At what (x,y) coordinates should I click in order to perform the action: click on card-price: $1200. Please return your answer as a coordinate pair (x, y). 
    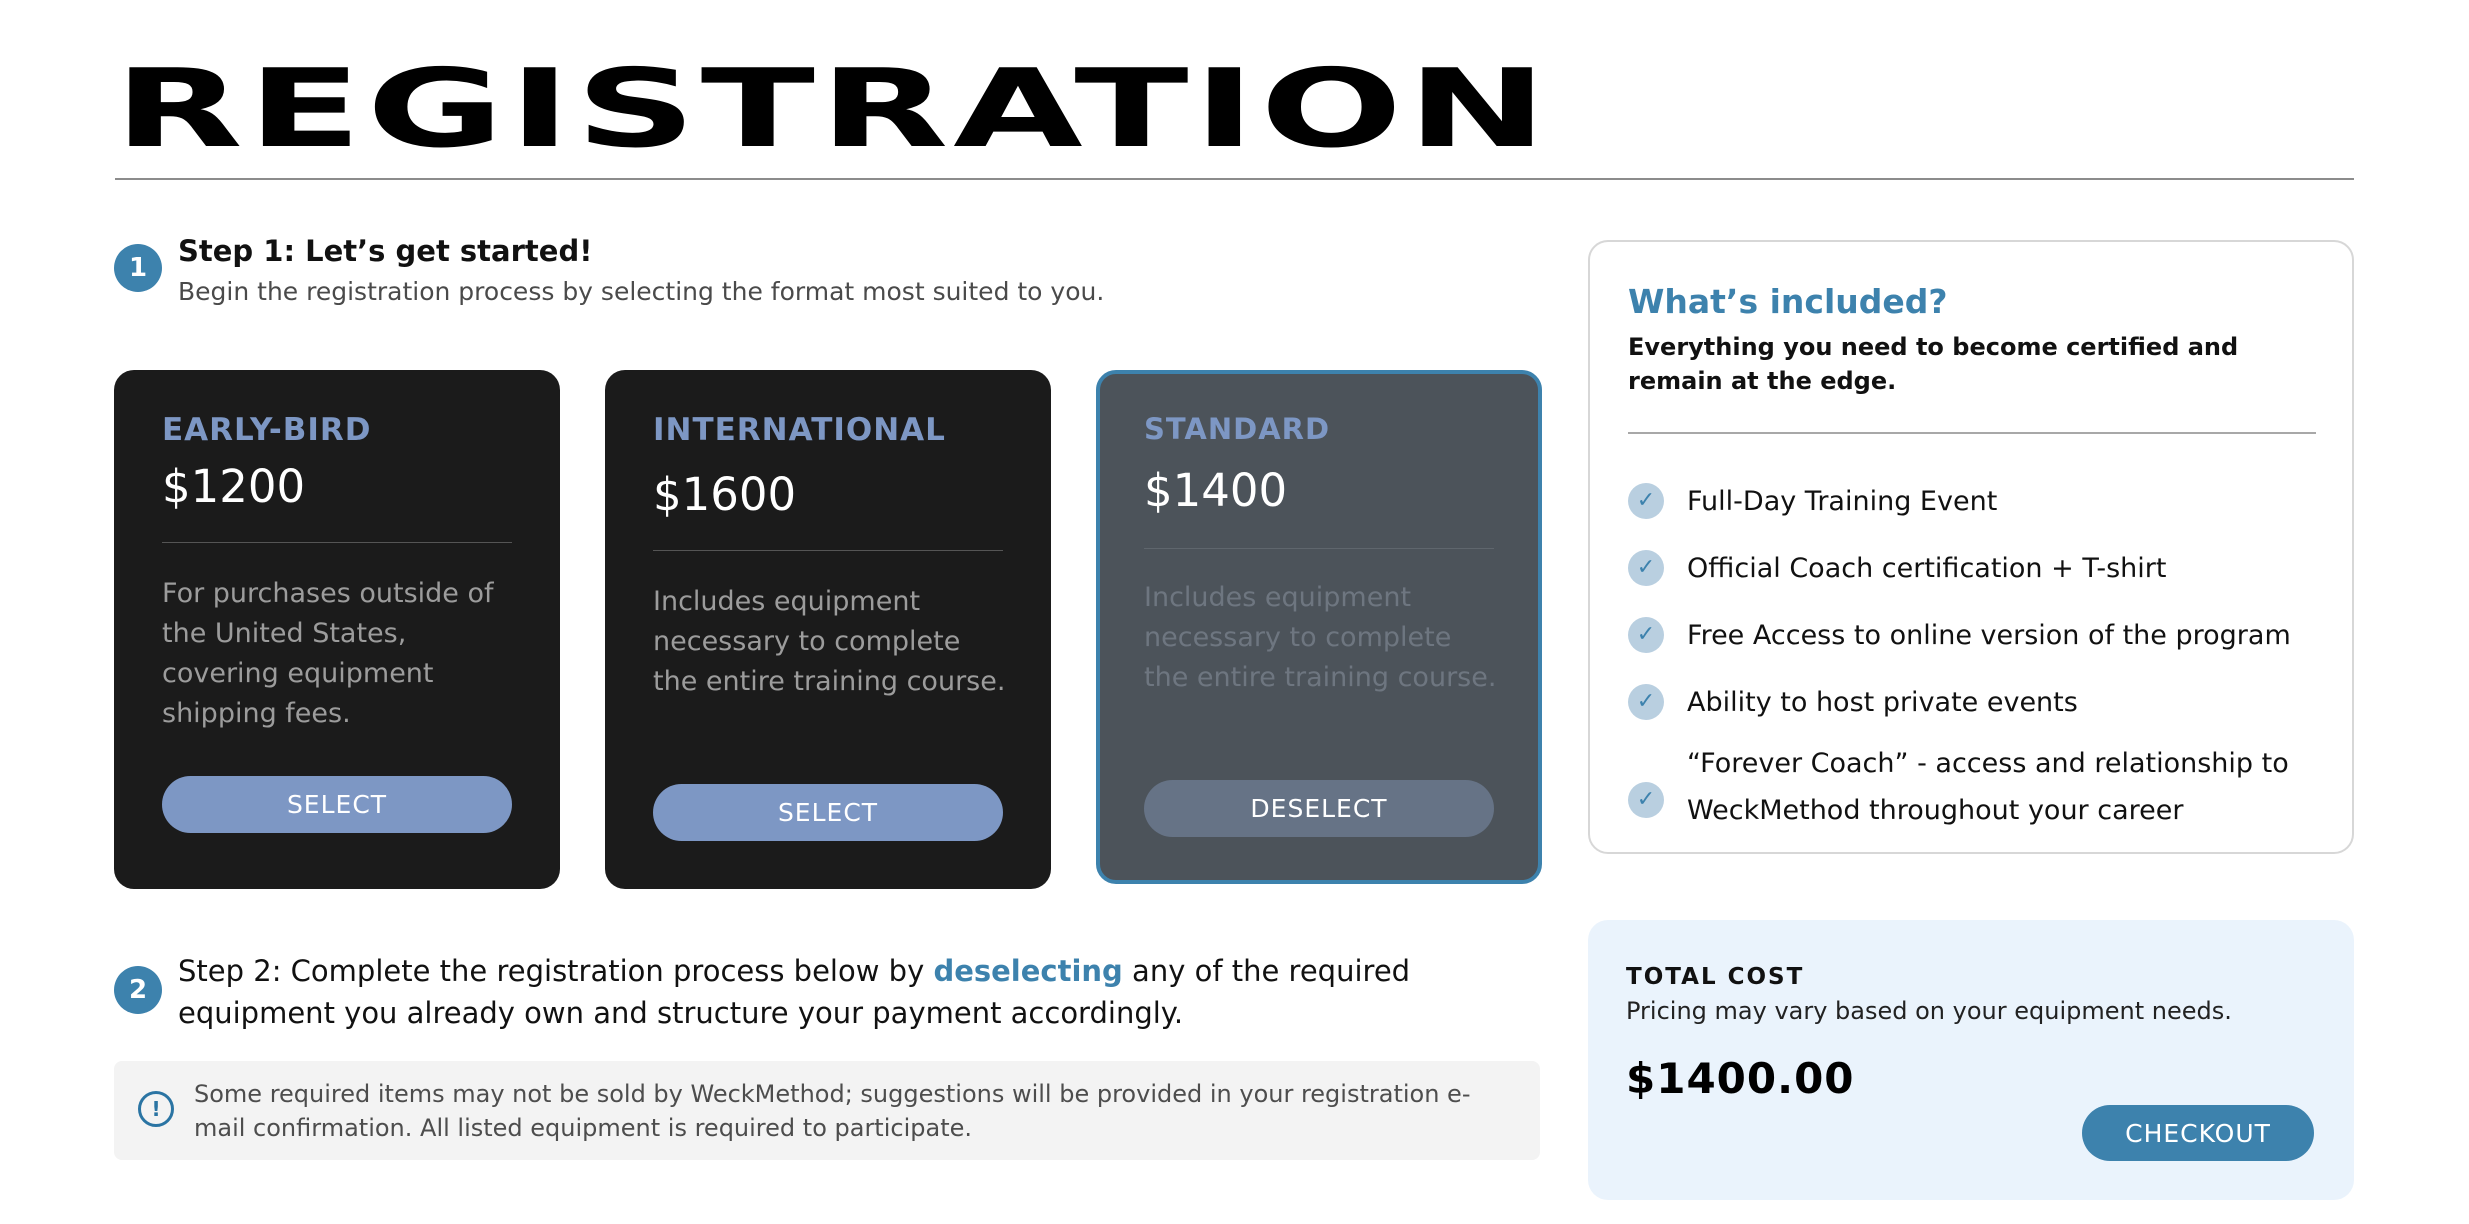
    Looking at the image, I should click on (234, 486).